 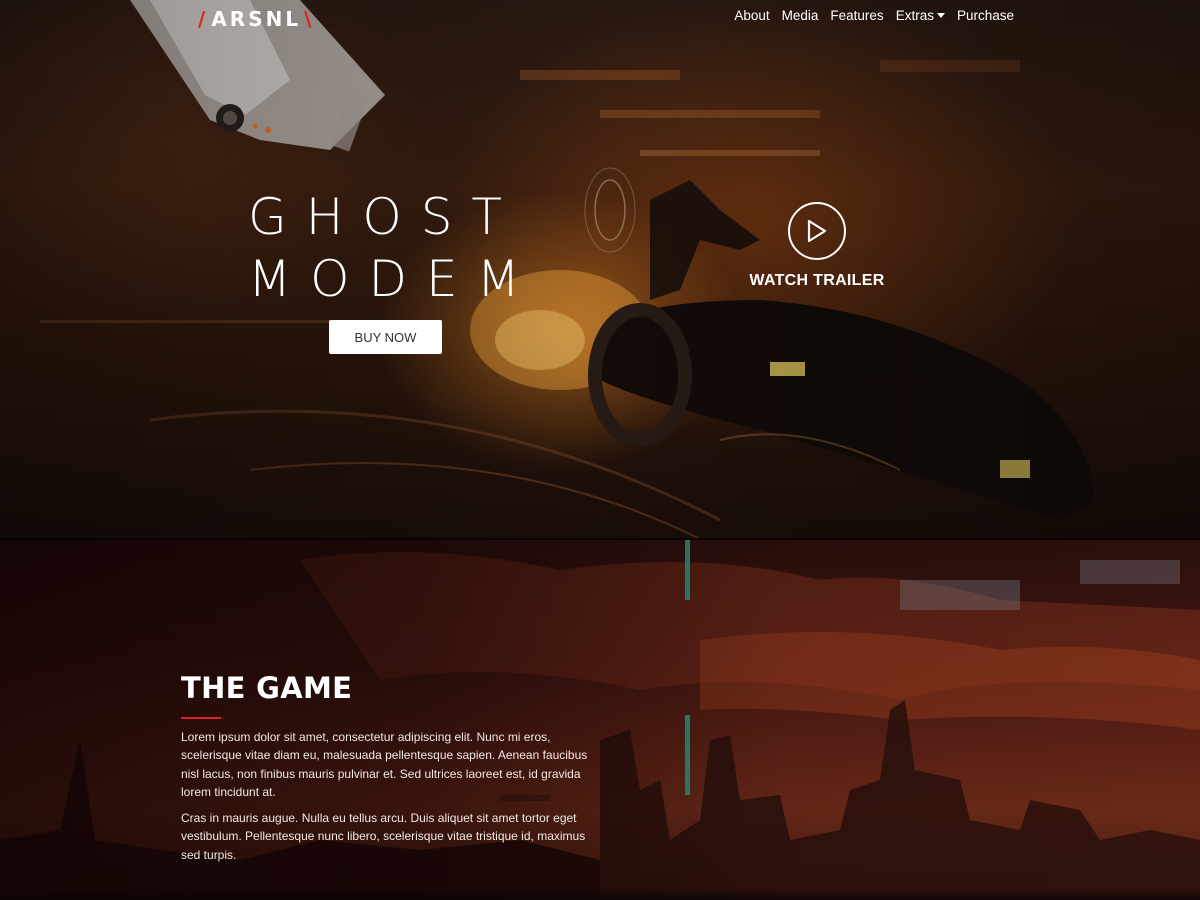 I want to click on brand-logo: / ARSNL \, so click(x=256, y=19).